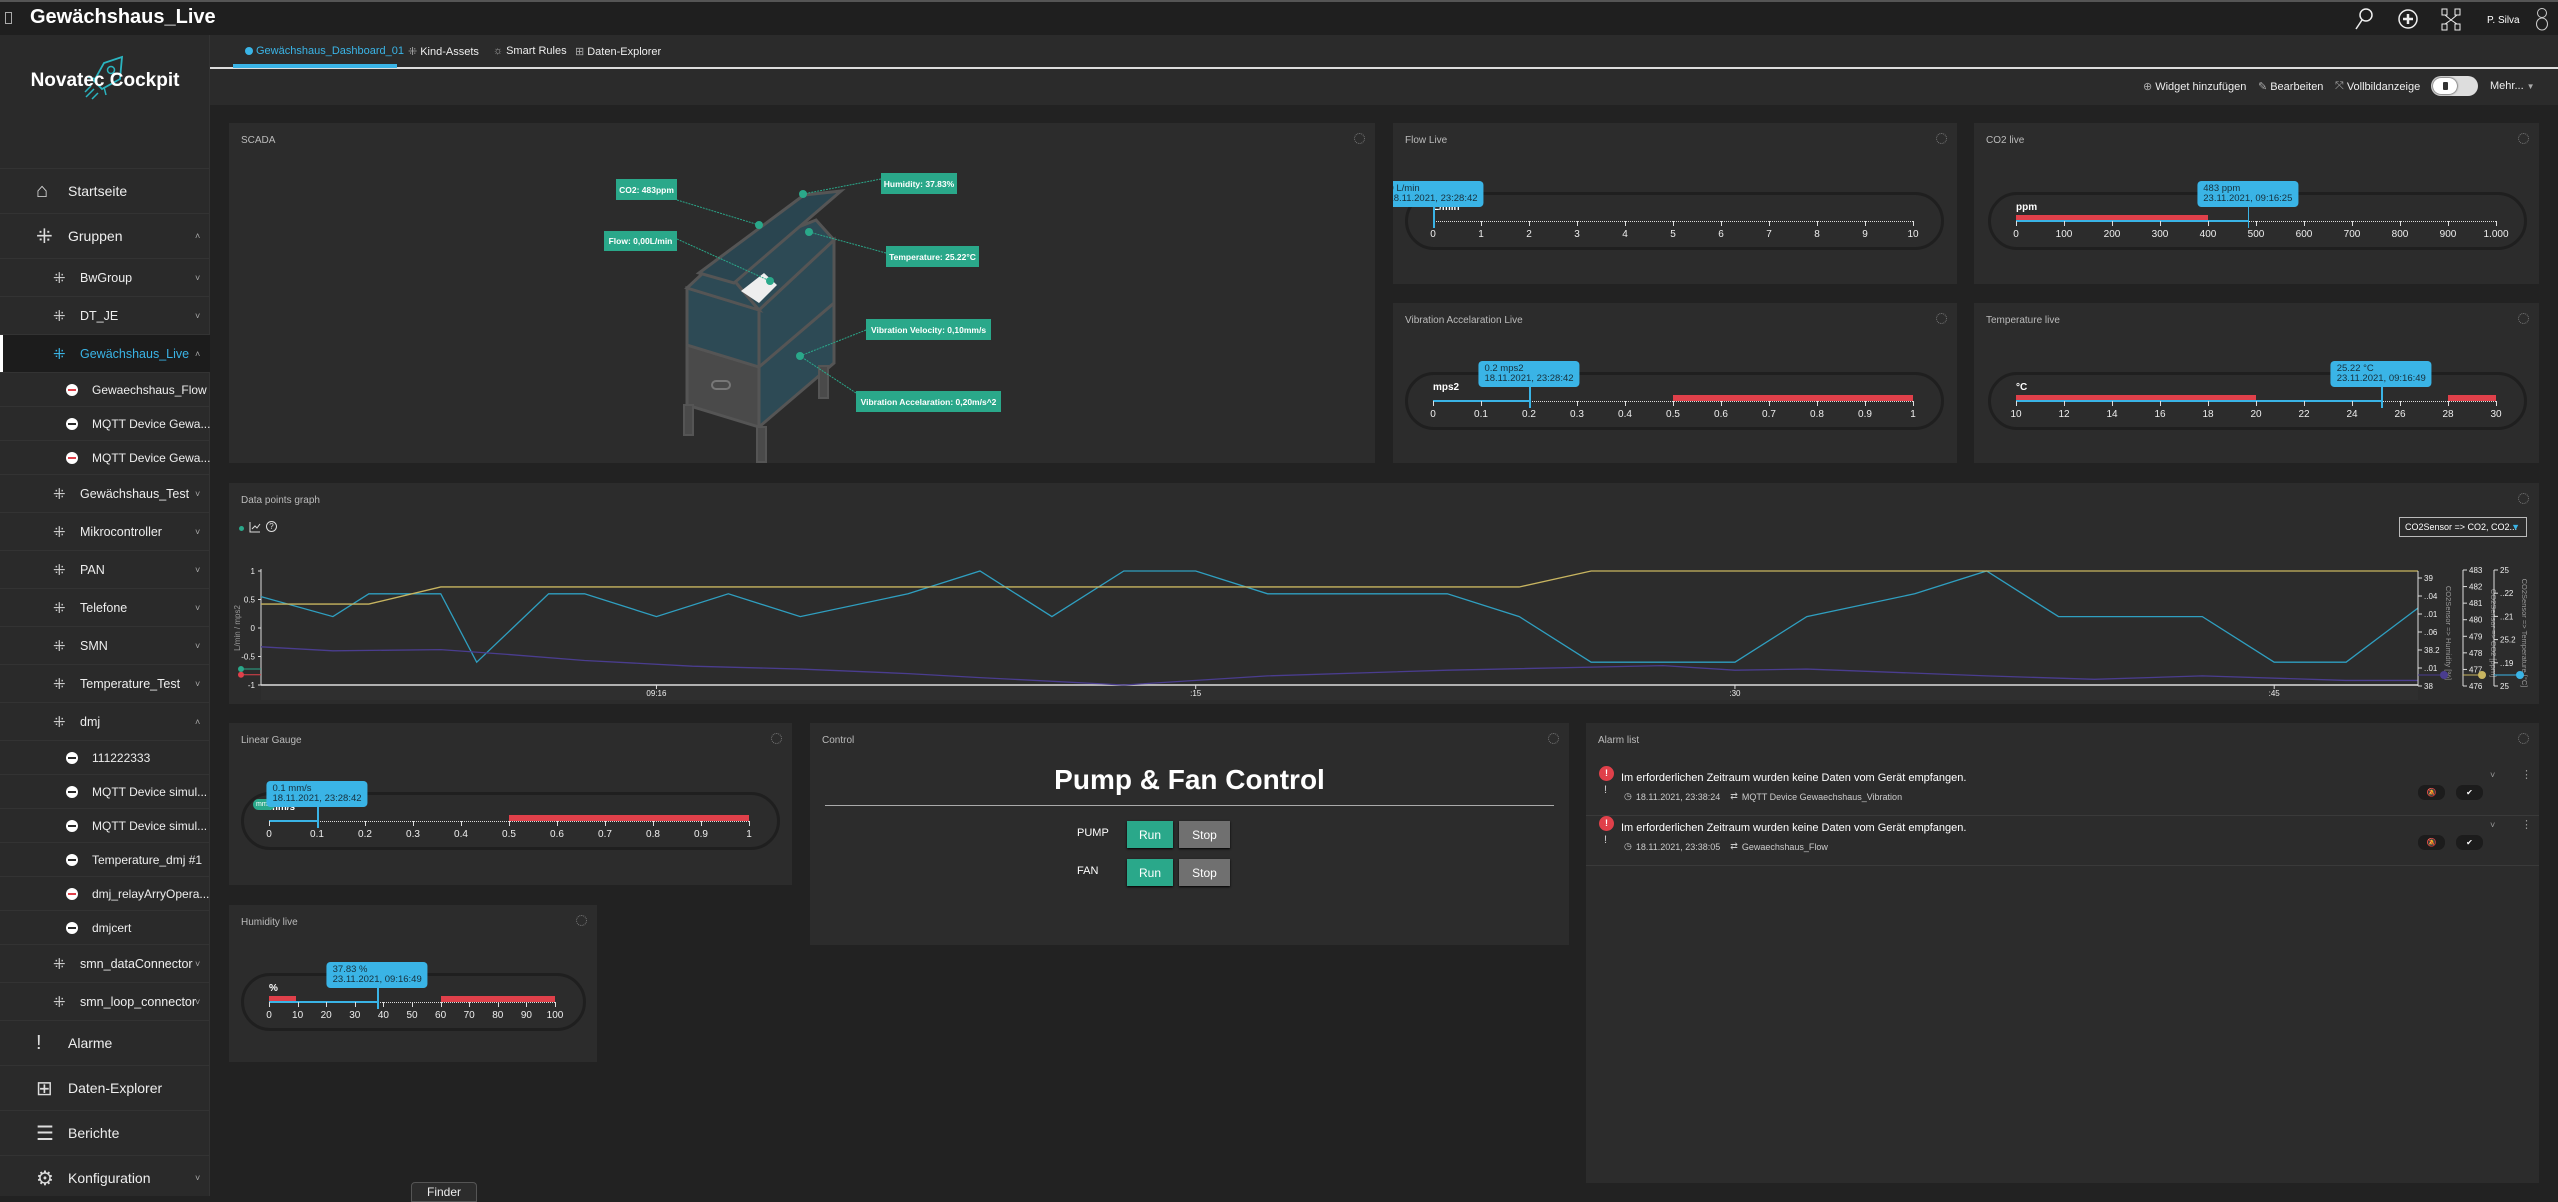 This screenshot has width=2558, height=1202. What do you see at coordinates (324, 51) in the screenshot?
I see `tab-dashboard: Gewächshaus_Dashboard_01` at bounding box center [324, 51].